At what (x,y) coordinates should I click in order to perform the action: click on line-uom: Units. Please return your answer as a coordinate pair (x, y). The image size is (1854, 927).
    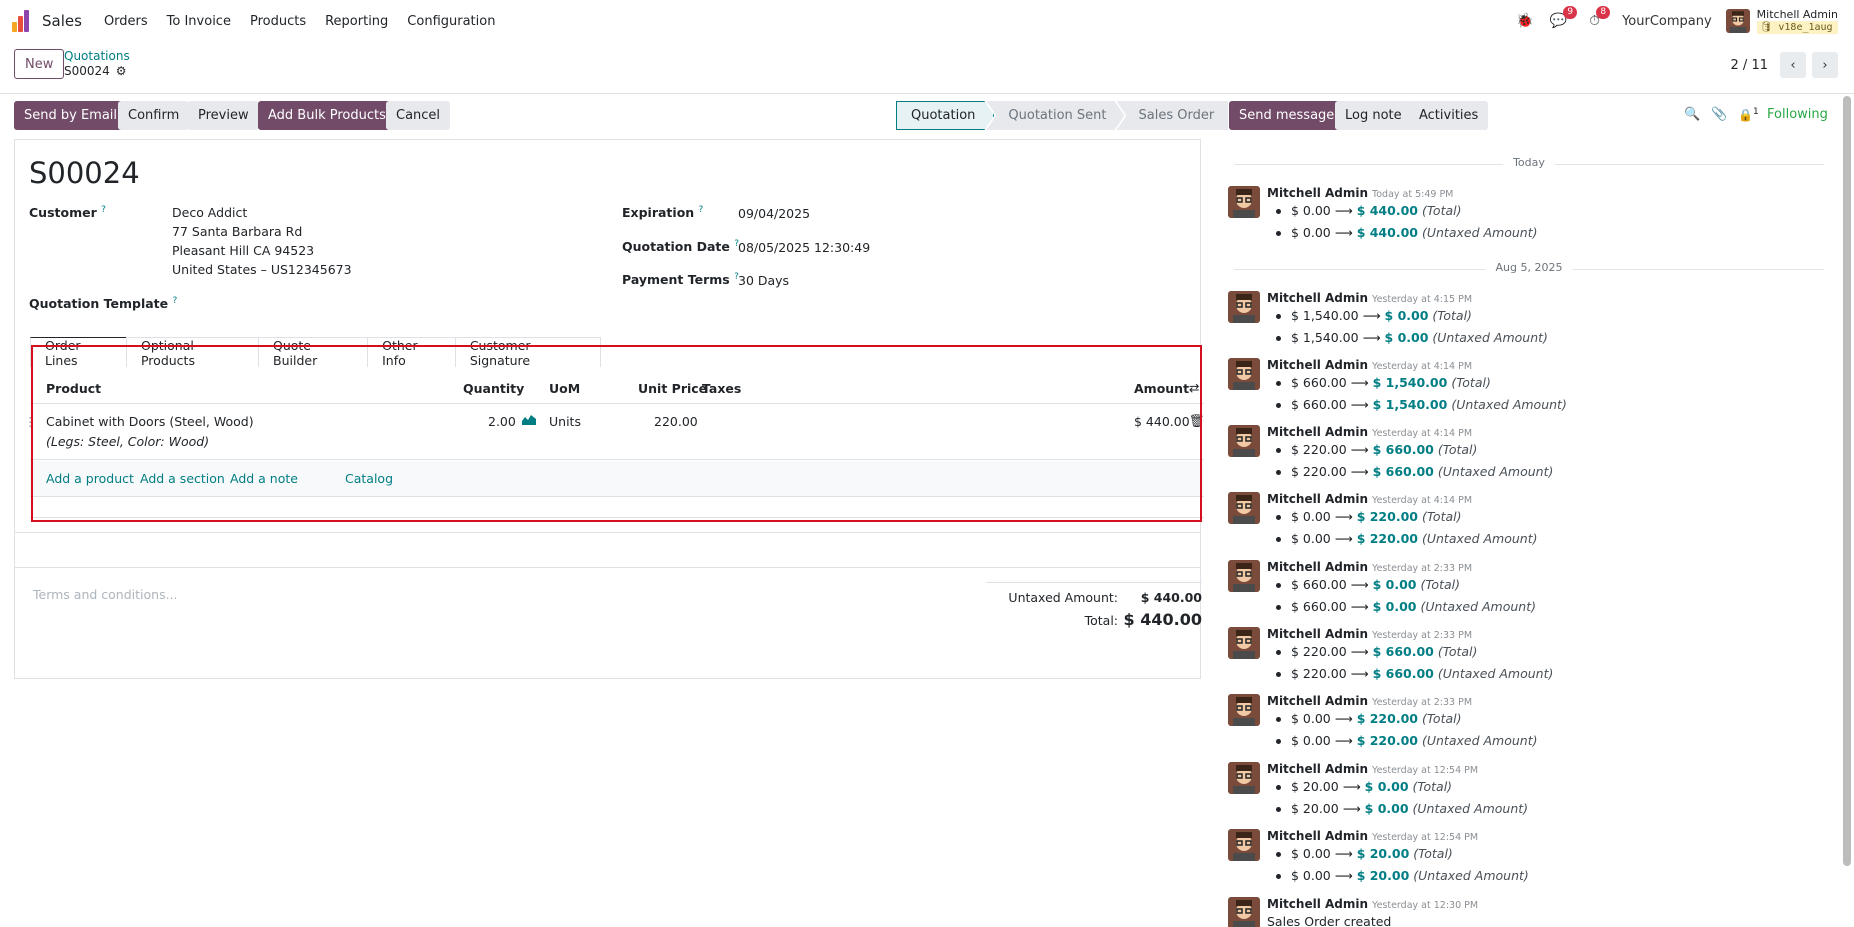
    Looking at the image, I should click on (565, 421).